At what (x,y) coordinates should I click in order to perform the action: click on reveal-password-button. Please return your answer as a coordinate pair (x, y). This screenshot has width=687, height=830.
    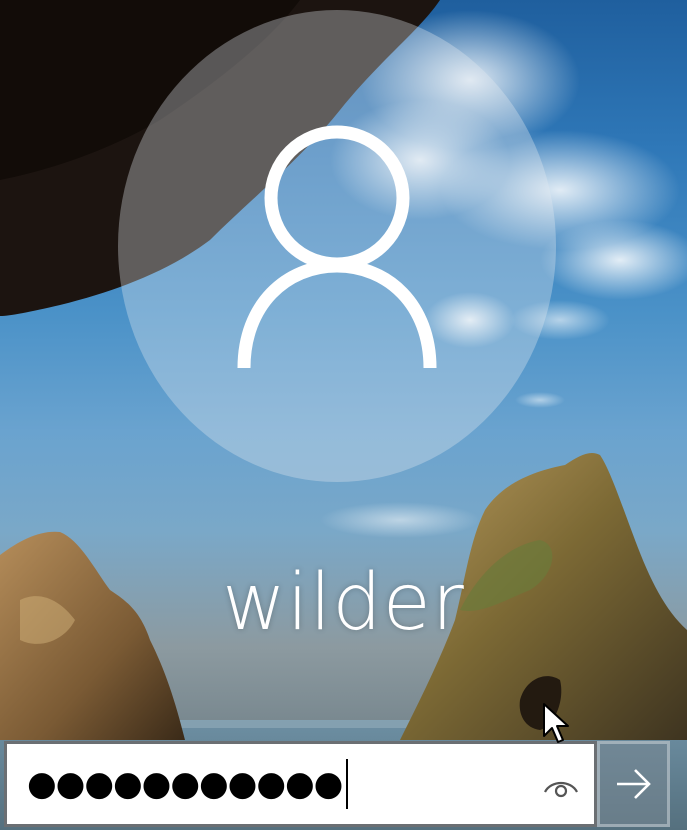
    Looking at the image, I should click on (561, 785).